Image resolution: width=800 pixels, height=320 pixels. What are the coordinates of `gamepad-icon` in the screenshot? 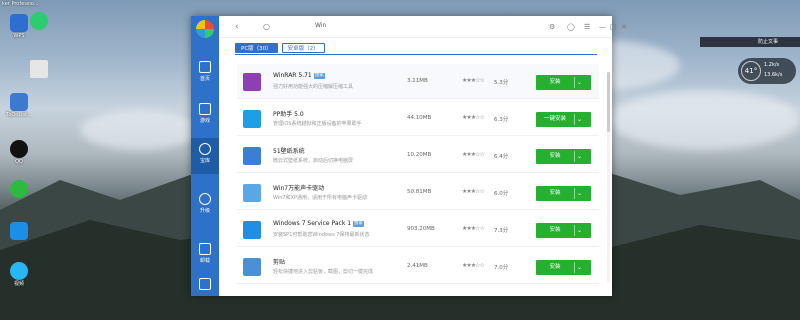 It's located at (205, 109).